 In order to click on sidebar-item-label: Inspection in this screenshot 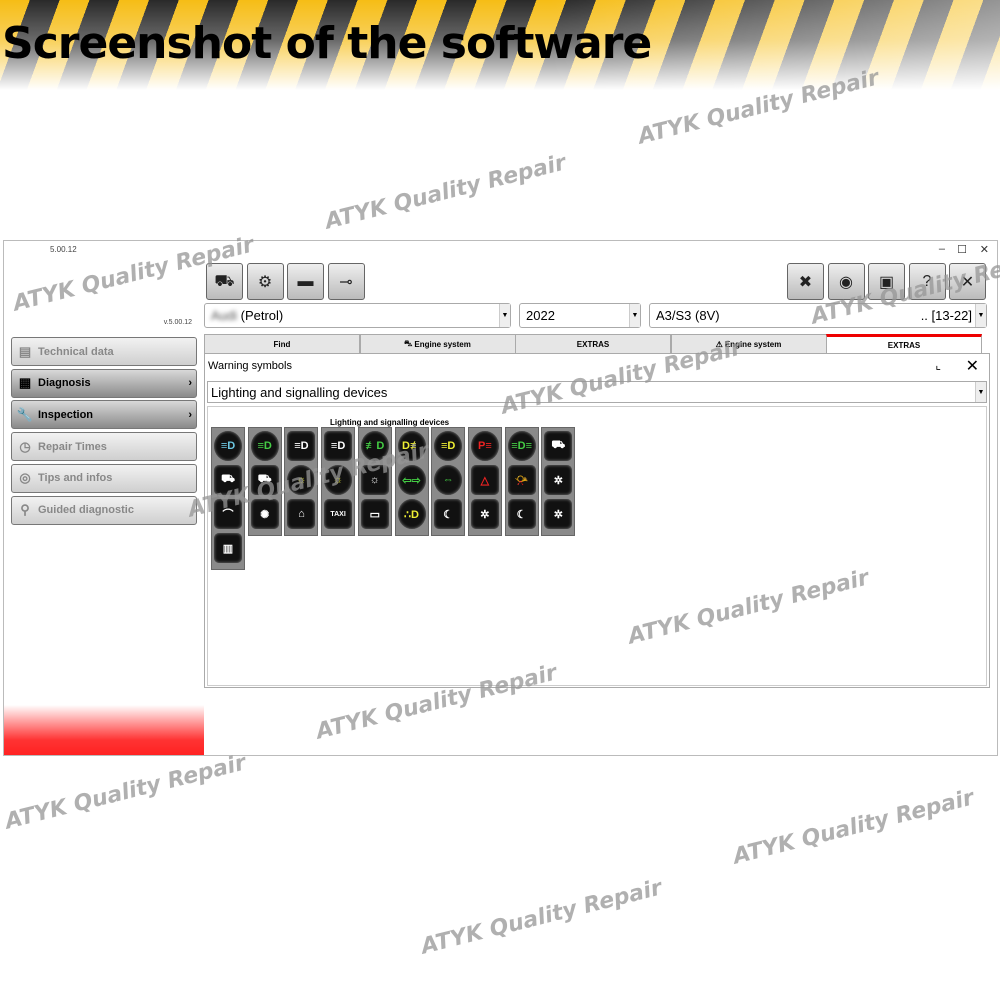, I will do `click(66, 414)`.